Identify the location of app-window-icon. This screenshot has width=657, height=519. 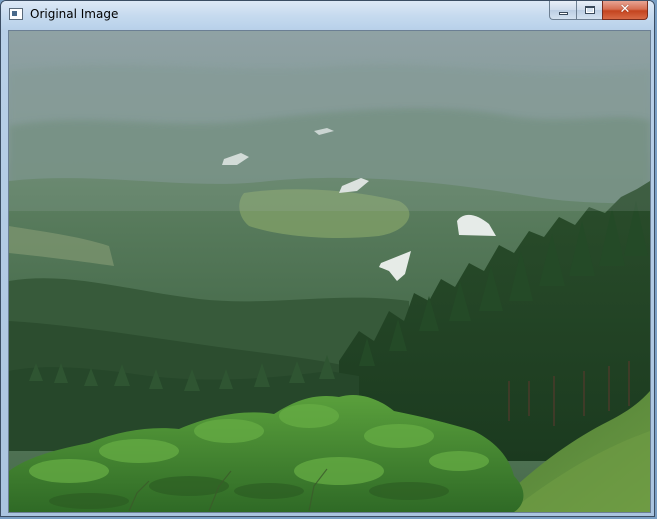
(16, 14).